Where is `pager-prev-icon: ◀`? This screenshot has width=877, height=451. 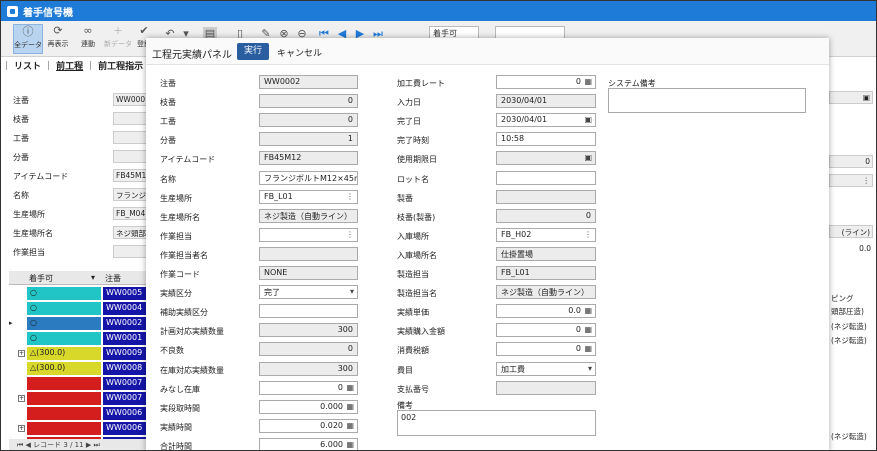
pager-prev-icon: ◀ is located at coordinates (28, 445).